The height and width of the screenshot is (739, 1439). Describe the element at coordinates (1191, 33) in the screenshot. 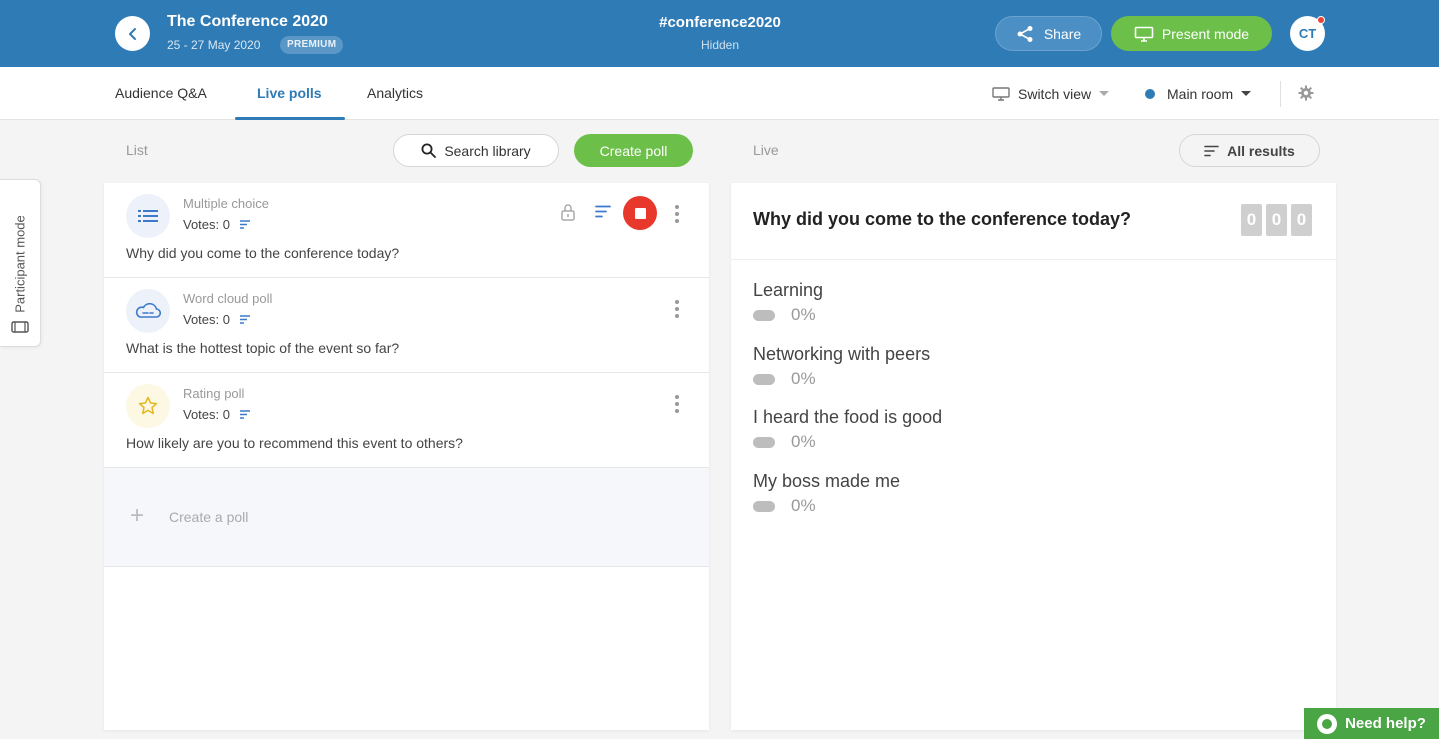

I see `present-mode-button: Present mode` at that location.